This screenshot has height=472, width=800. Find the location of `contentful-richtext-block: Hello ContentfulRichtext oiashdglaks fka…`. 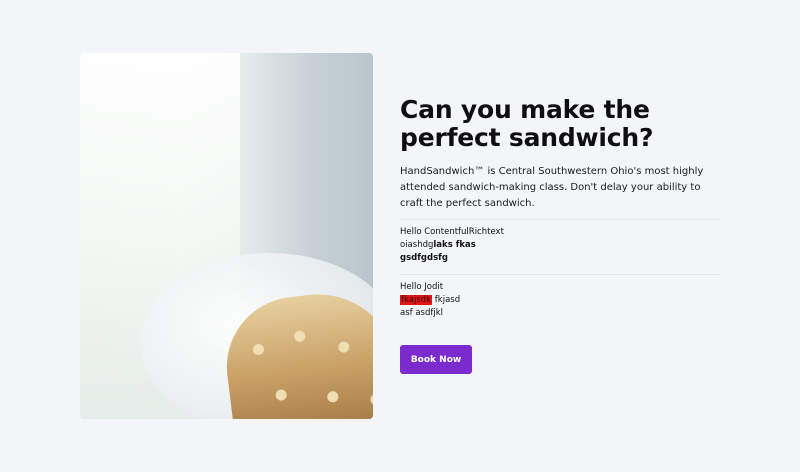

contentful-richtext-block: Hello ContentfulRichtext oiashdglaks fka… is located at coordinates (560, 242).